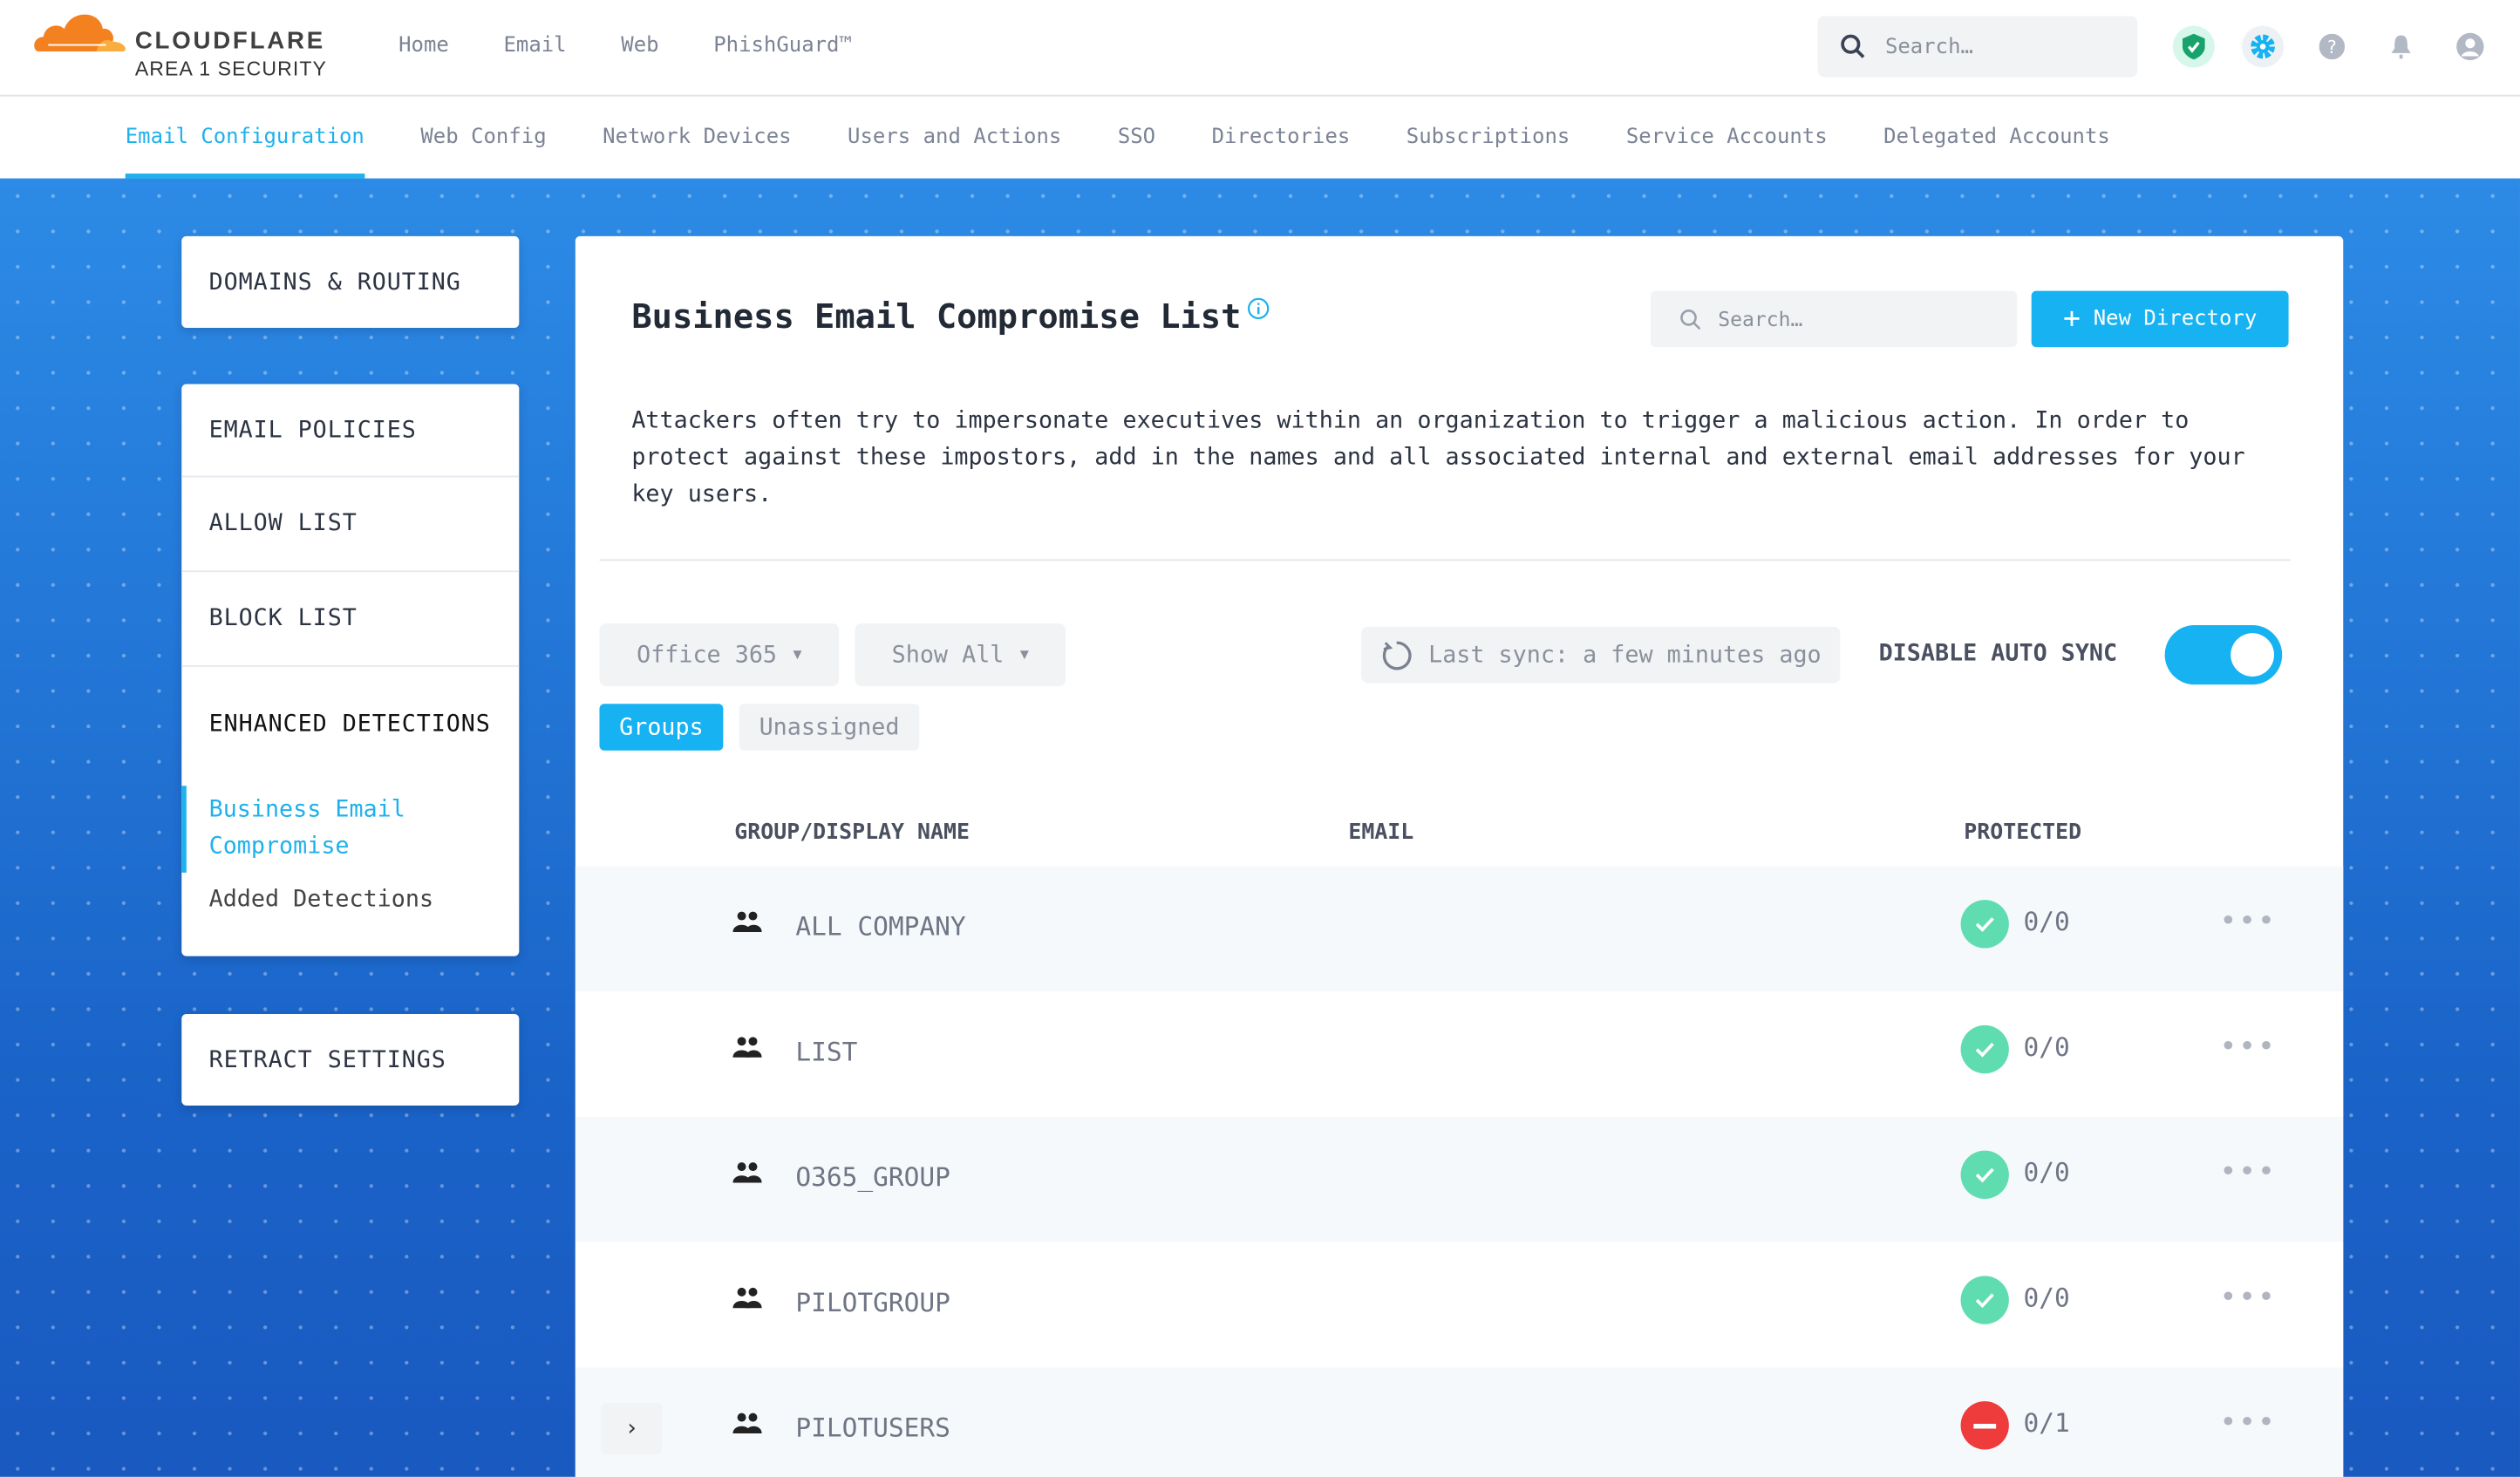 This screenshot has height=1477, width=2520. Describe the element at coordinates (2022, 832) in the screenshot. I see `column-header-protected: PROTECTED` at that location.